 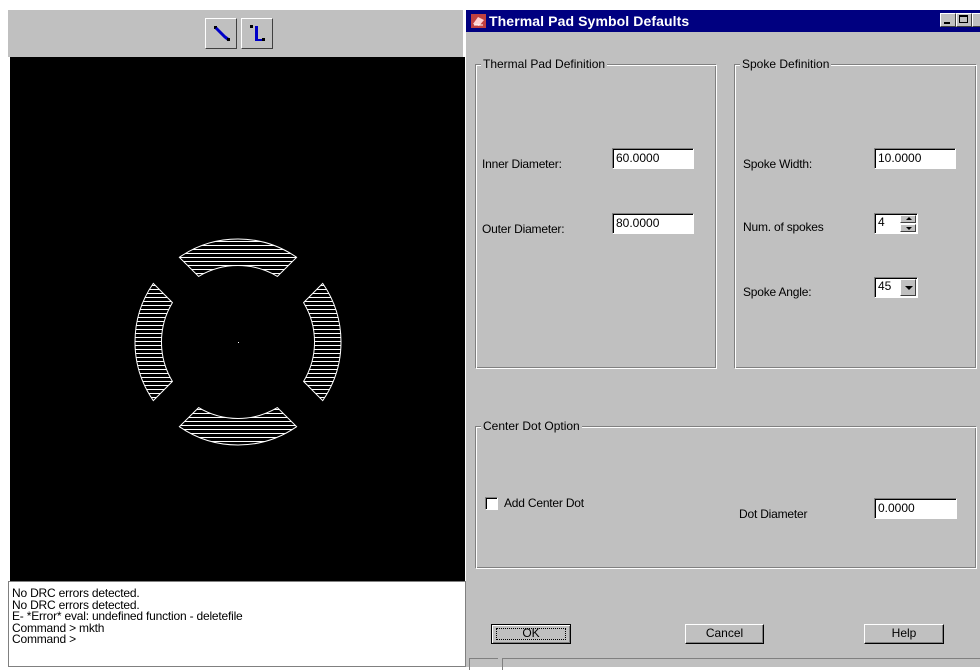 What do you see at coordinates (777, 292) in the screenshot?
I see `spoke-angle-label: Spoke Angle:` at bounding box center [777, 292].